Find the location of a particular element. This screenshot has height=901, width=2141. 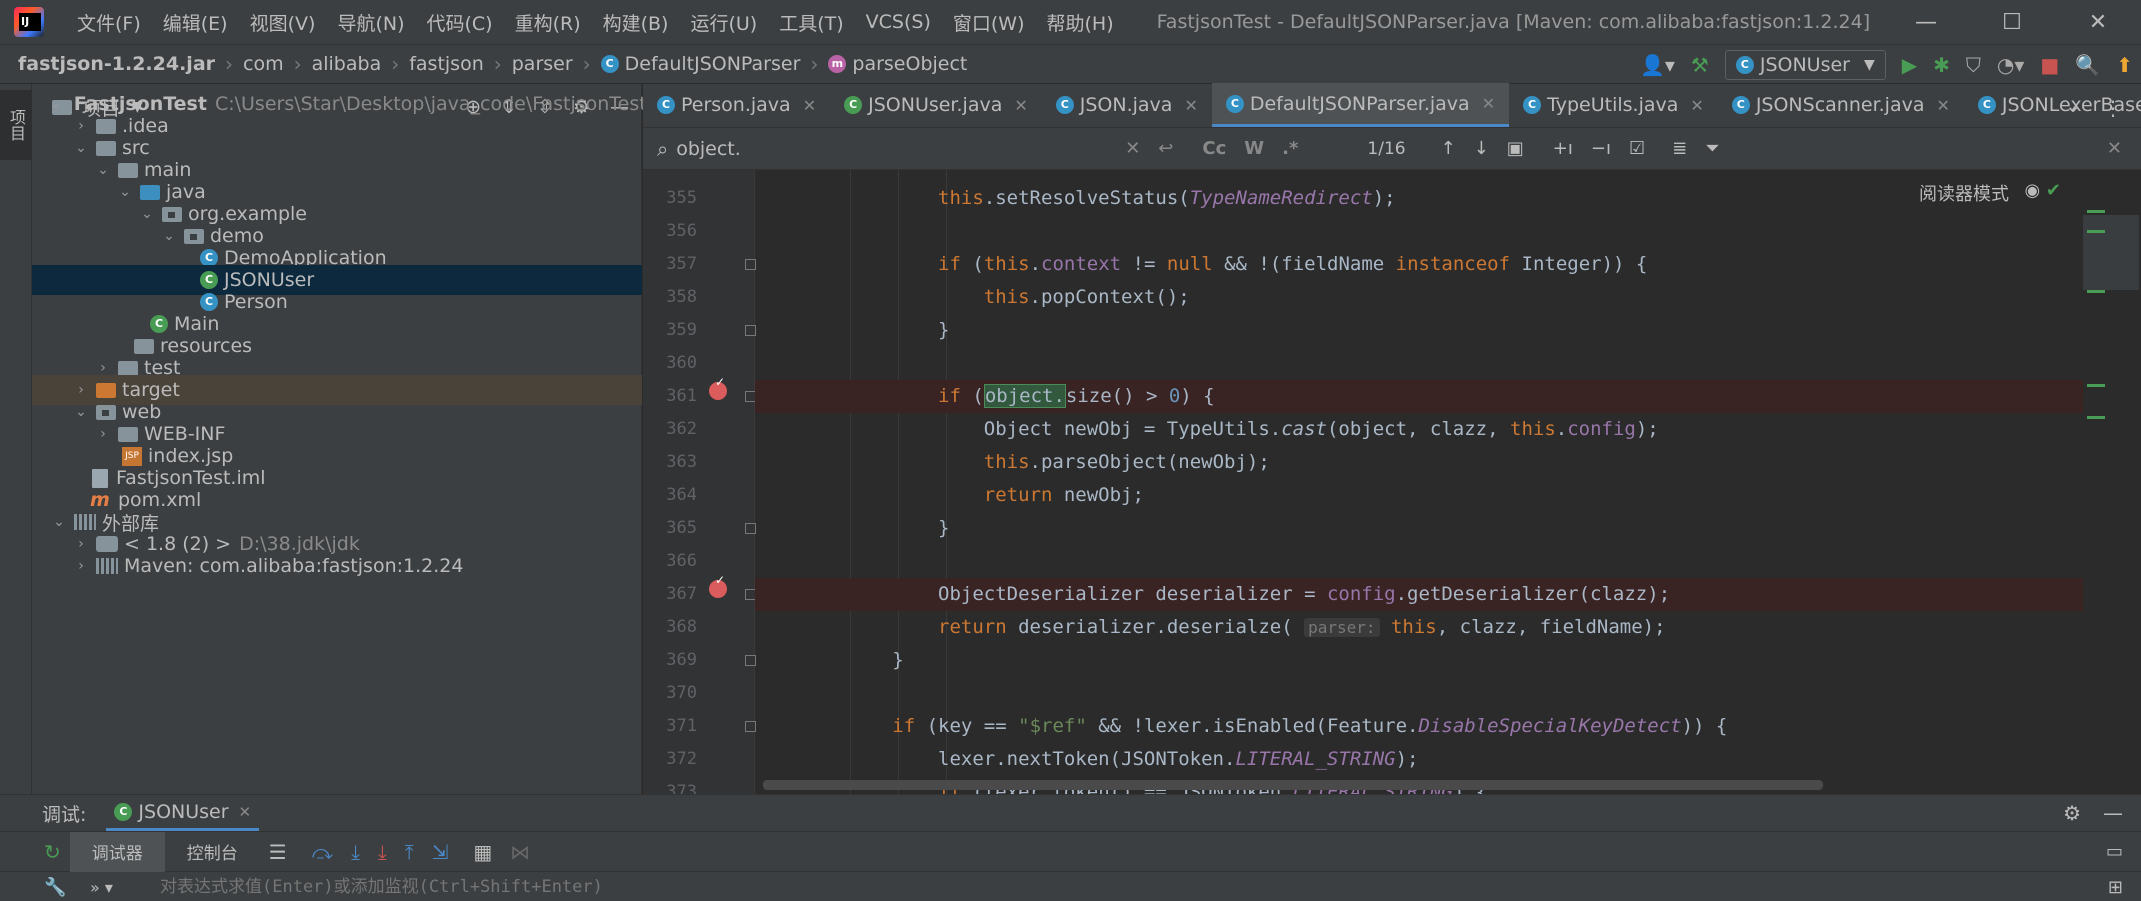

menu-view: 视图(V) is located at coordinates (283, 22).